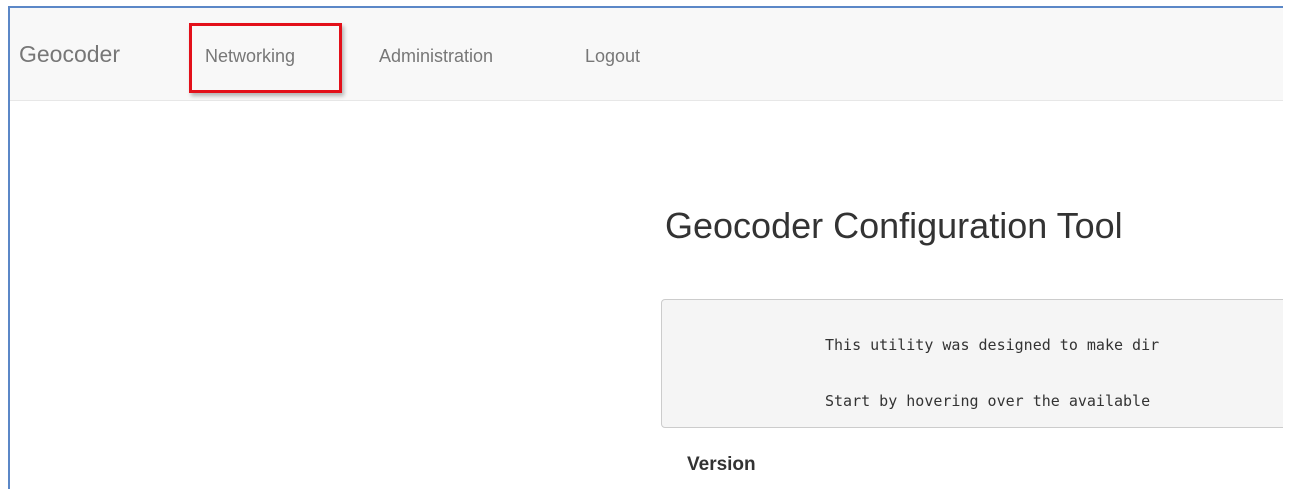 This screenshot has height=489, width=1289. What do you see at coordinates (250, 56) in the screenshot?
I see `nav-item-networking: Networking` at bounding box center [250, 56].